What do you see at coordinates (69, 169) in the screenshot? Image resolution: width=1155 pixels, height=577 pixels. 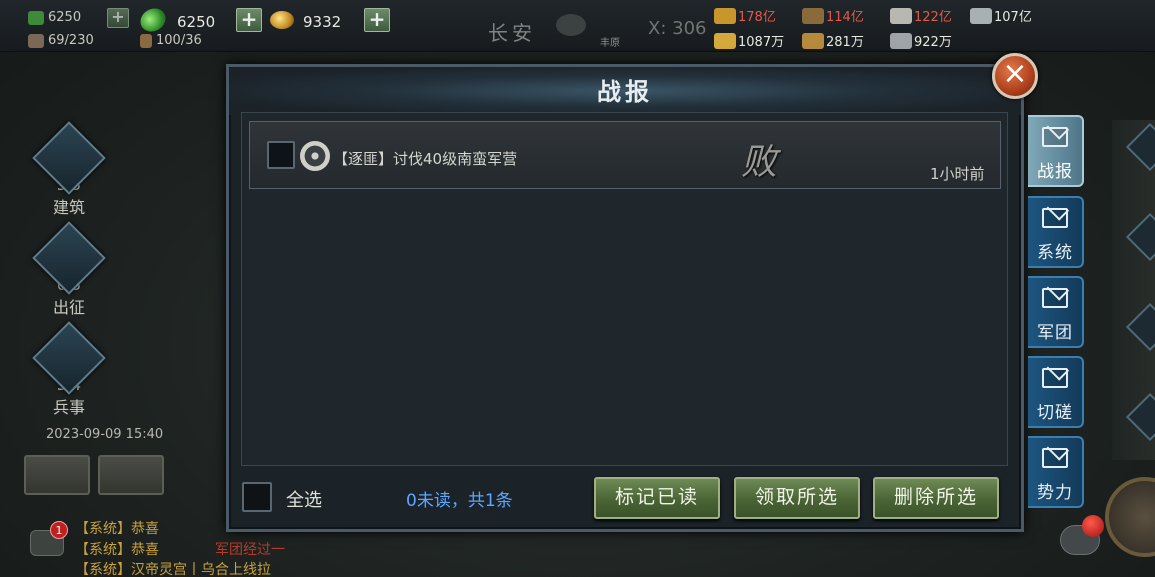 I see `sidebar-item-buildings: 5/5 建筑` at bounding box center [69, 169].